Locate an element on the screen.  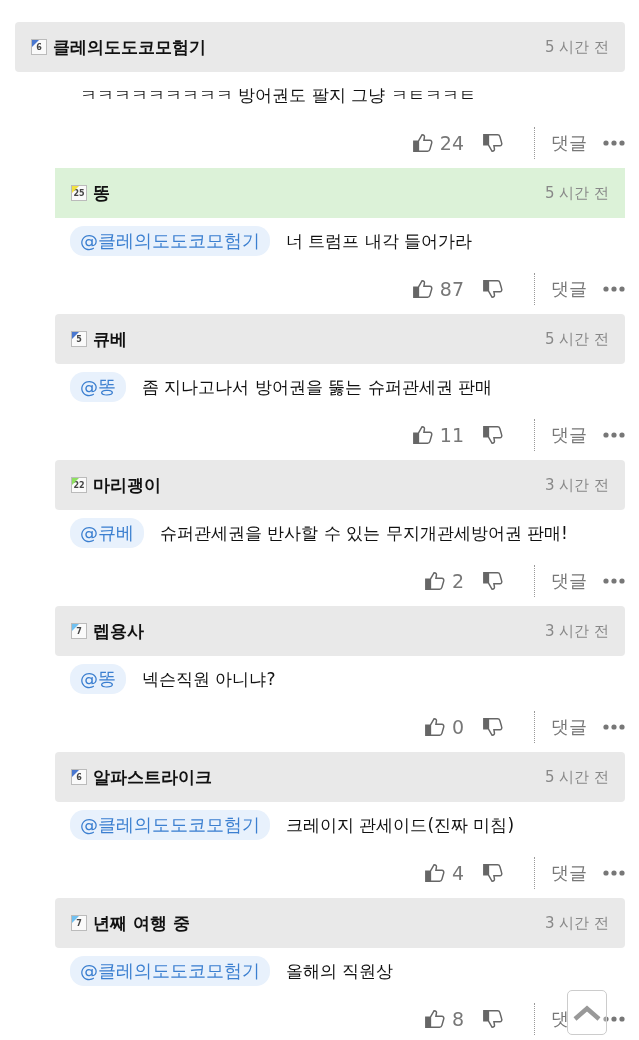
reply-link: 댓 is located at coordinates (569, 1019).